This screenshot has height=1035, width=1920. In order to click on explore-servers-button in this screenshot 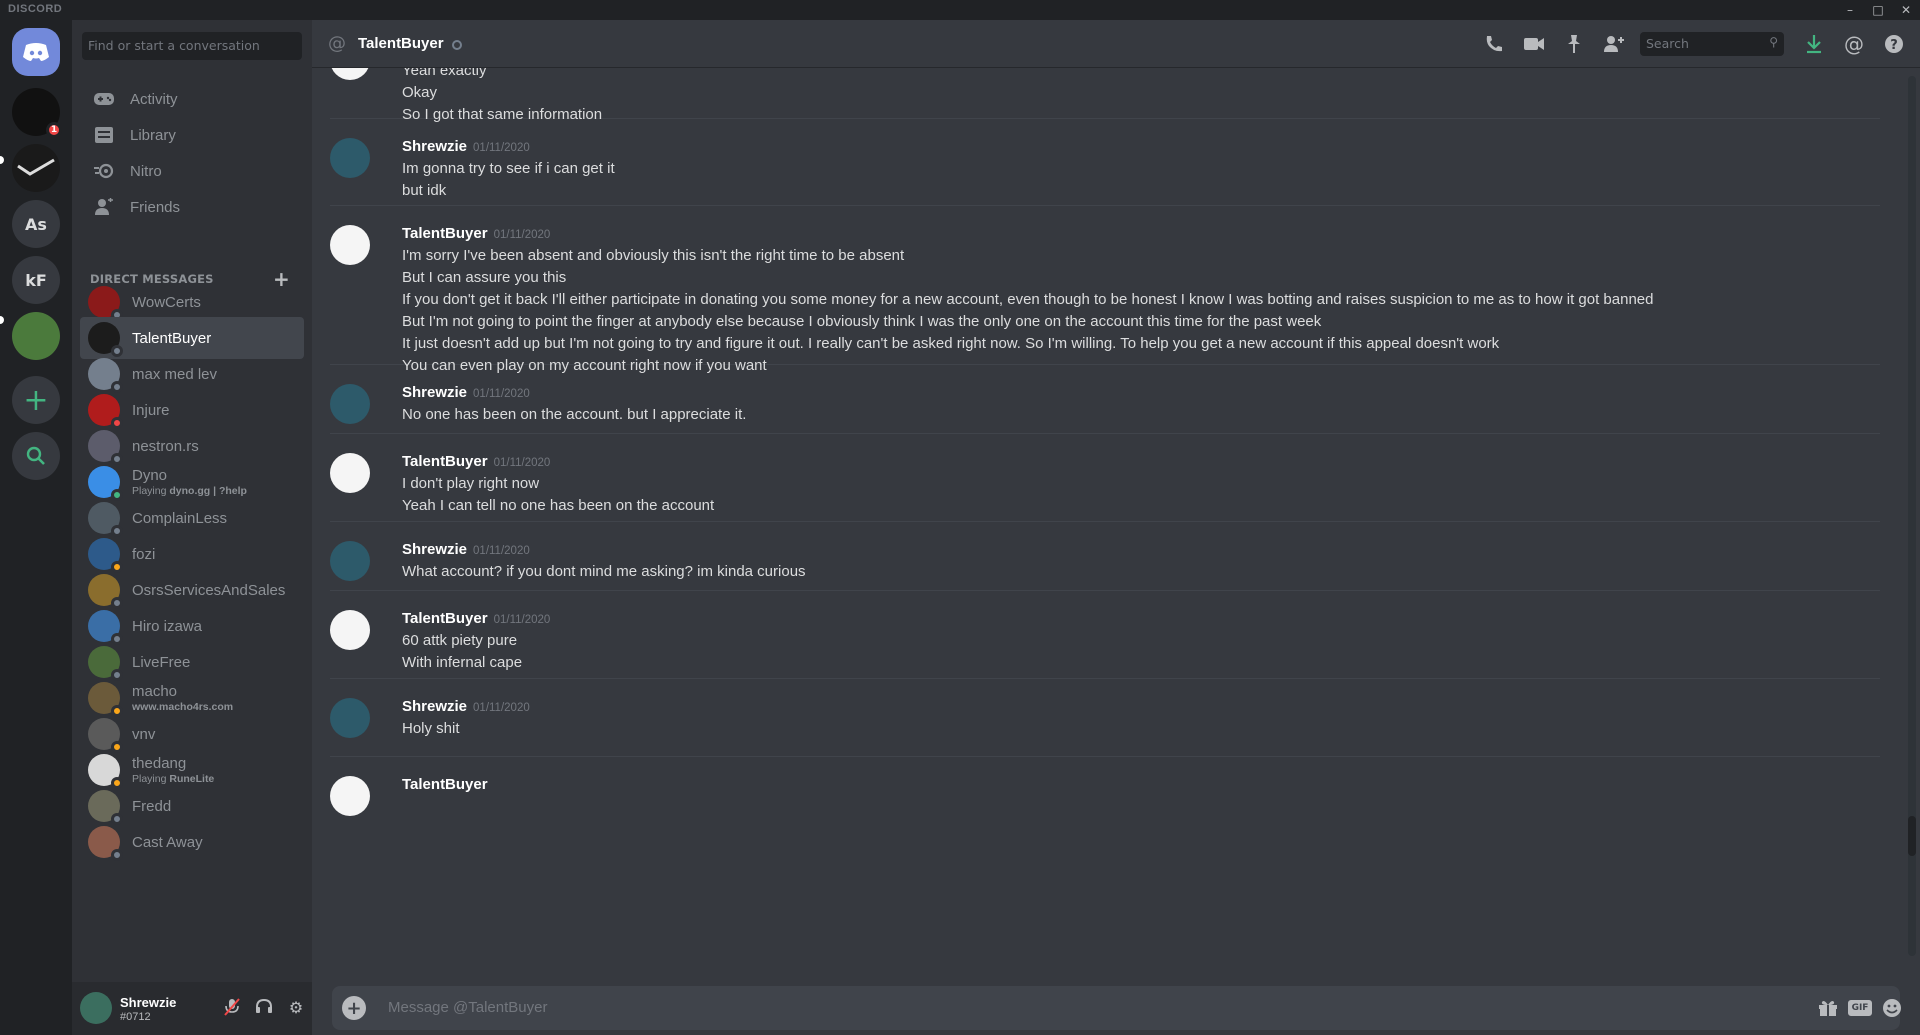, I will do `click(36, 456)`.